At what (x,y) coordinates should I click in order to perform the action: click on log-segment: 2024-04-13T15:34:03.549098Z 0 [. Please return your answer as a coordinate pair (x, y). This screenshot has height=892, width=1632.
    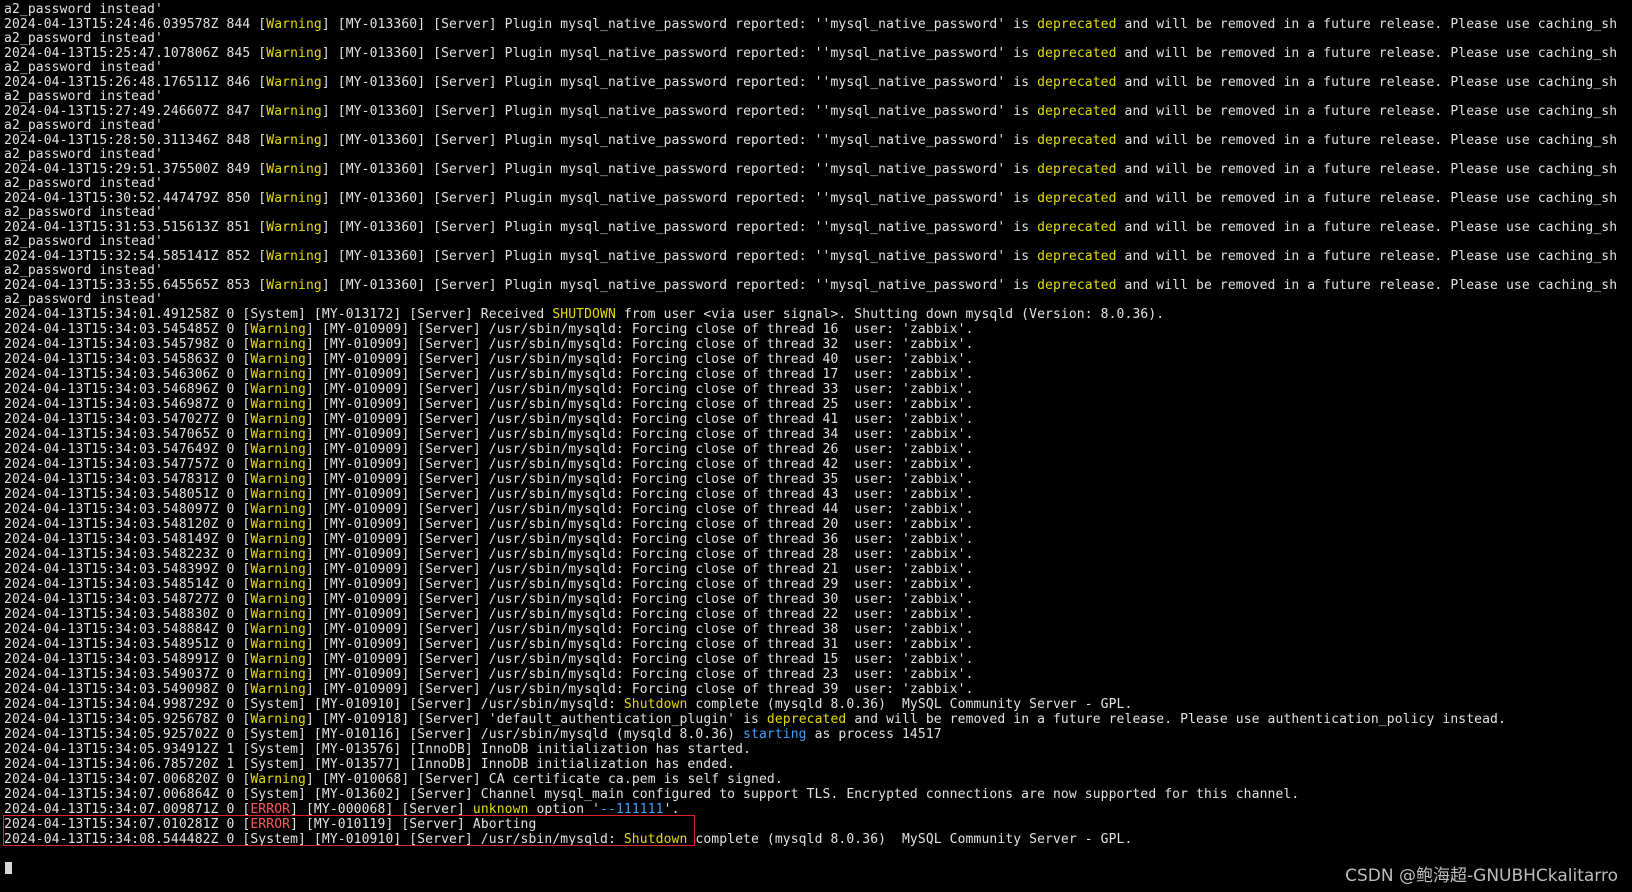
    Looking at the image, I should click on (127, 689).